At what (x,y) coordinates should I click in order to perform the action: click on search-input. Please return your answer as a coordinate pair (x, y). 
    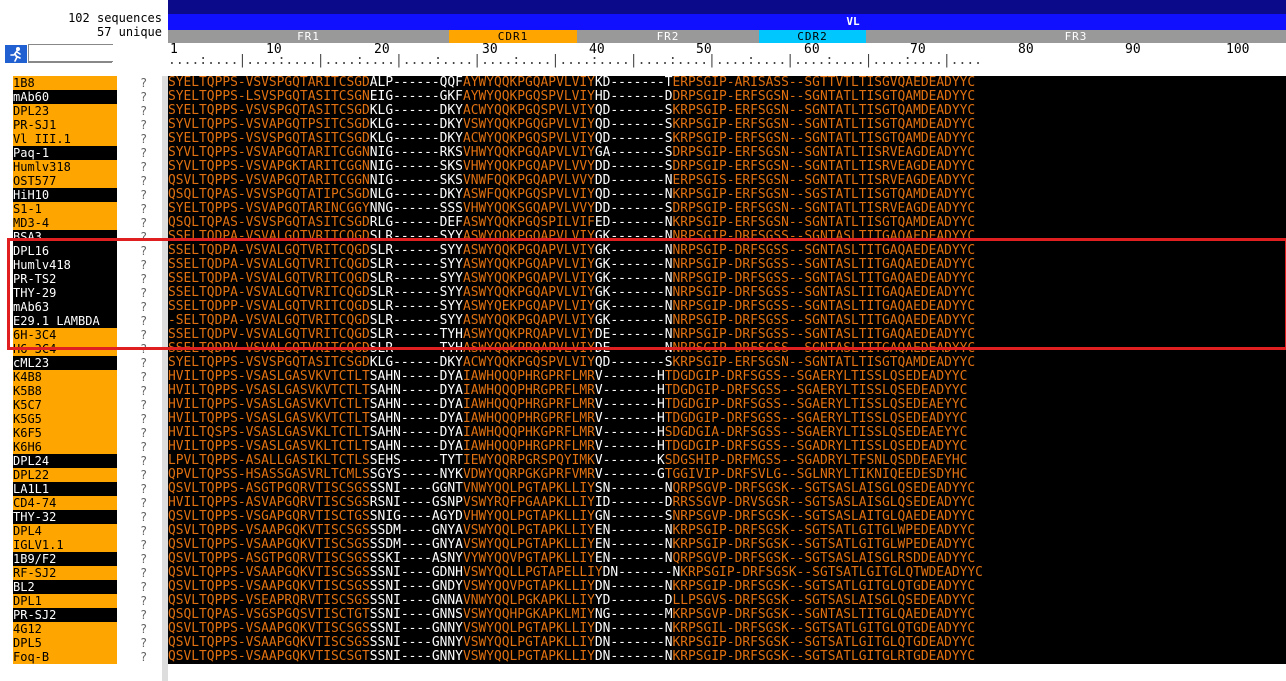
    Looking at the image, I should click on (70, 53).